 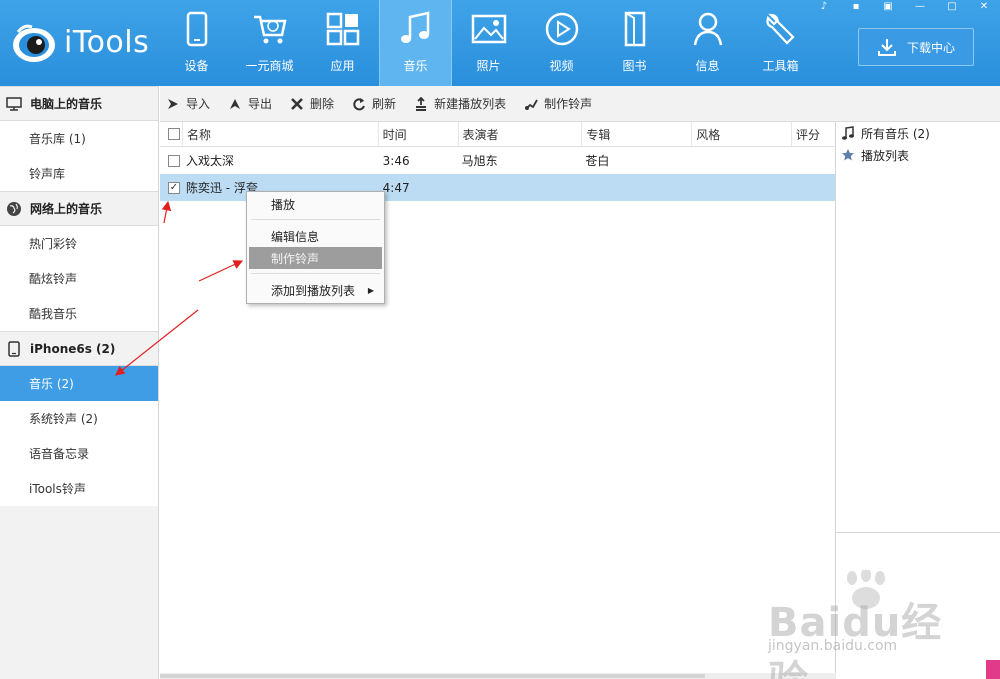 What do you see at coordinates (636, 187) in the screenshot?
I see `song-album` at bounding box center [636, 187].